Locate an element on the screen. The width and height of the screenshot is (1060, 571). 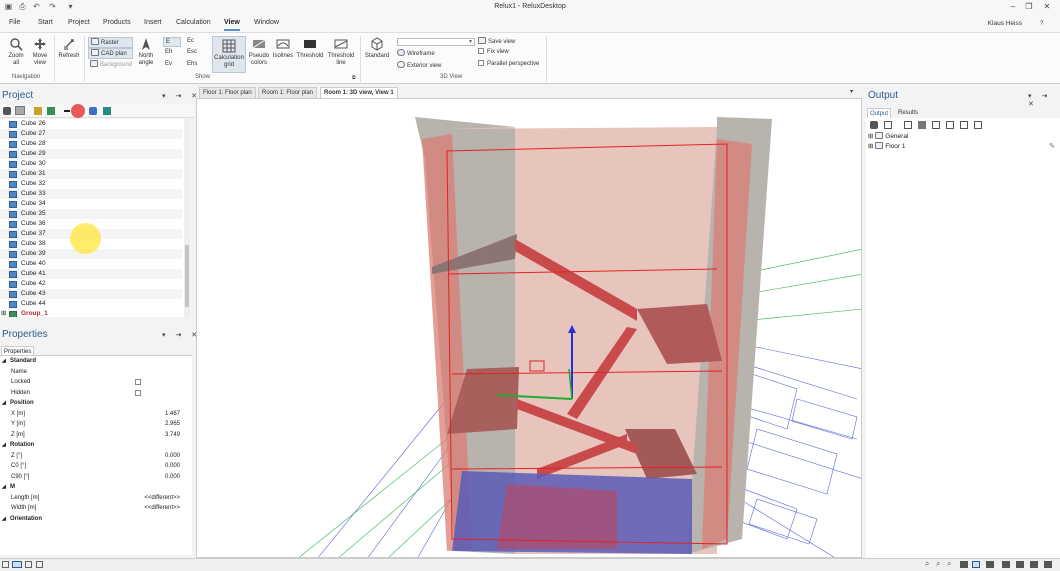
eh-toggle: Eh is located at coordinates (168, 52).